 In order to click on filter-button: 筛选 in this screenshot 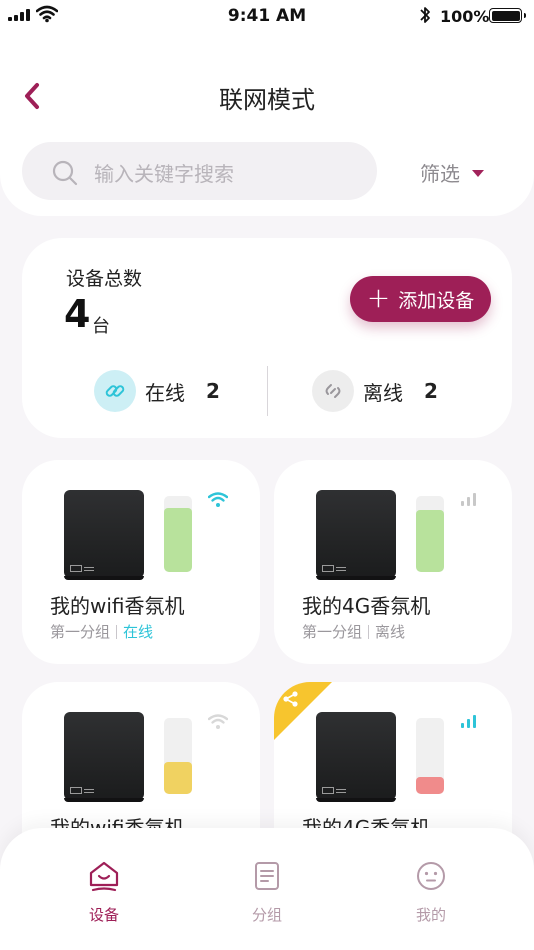, I will do `click(452, 172)`.